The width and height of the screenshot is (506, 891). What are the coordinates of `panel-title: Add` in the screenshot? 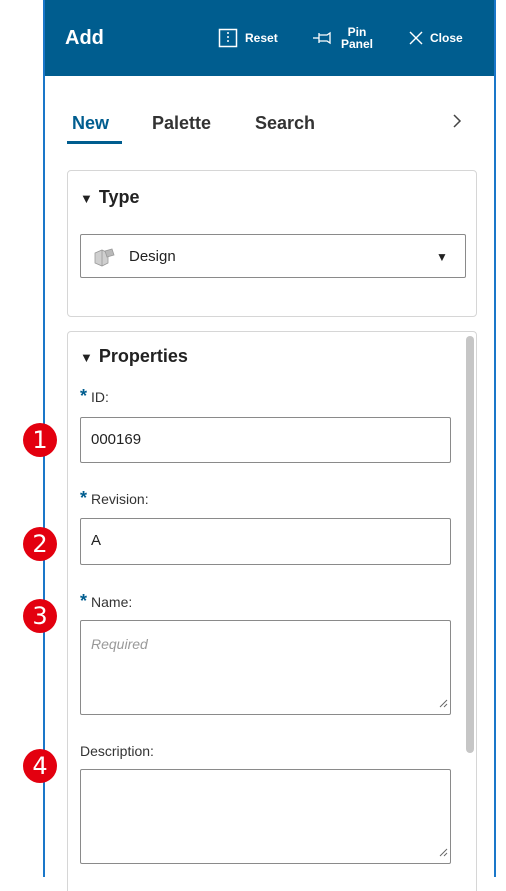 It's located at (84, 38).